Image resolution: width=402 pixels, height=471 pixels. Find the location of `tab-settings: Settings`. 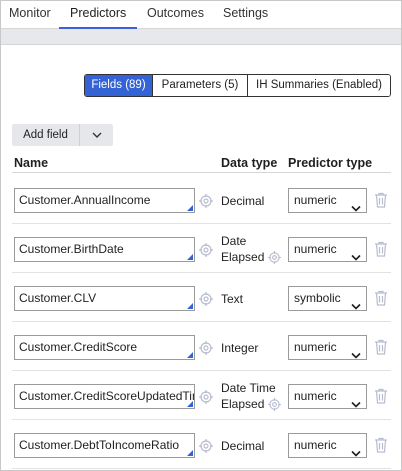

tab-settings: Settings is located at coordinates (245, 15).